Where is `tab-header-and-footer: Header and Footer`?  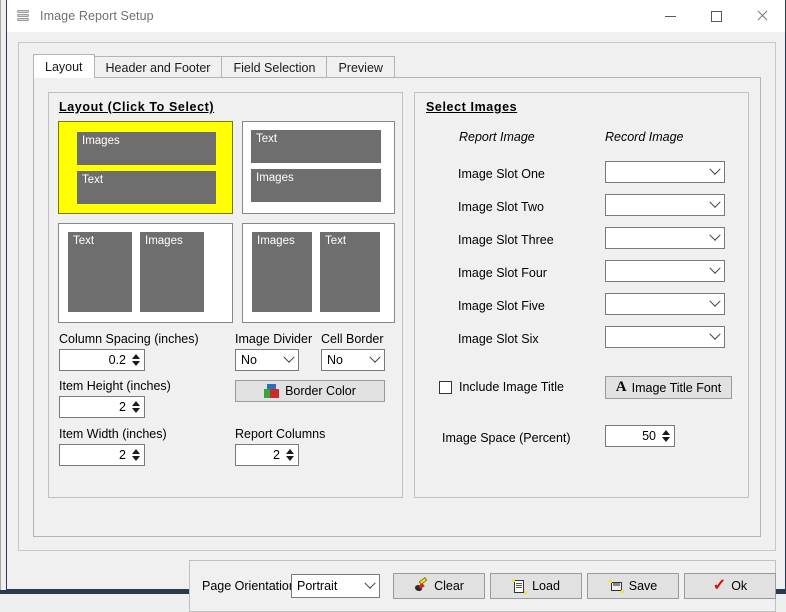 tab-header-and-footer: Header and Footer is located at coordinates (158, 67).